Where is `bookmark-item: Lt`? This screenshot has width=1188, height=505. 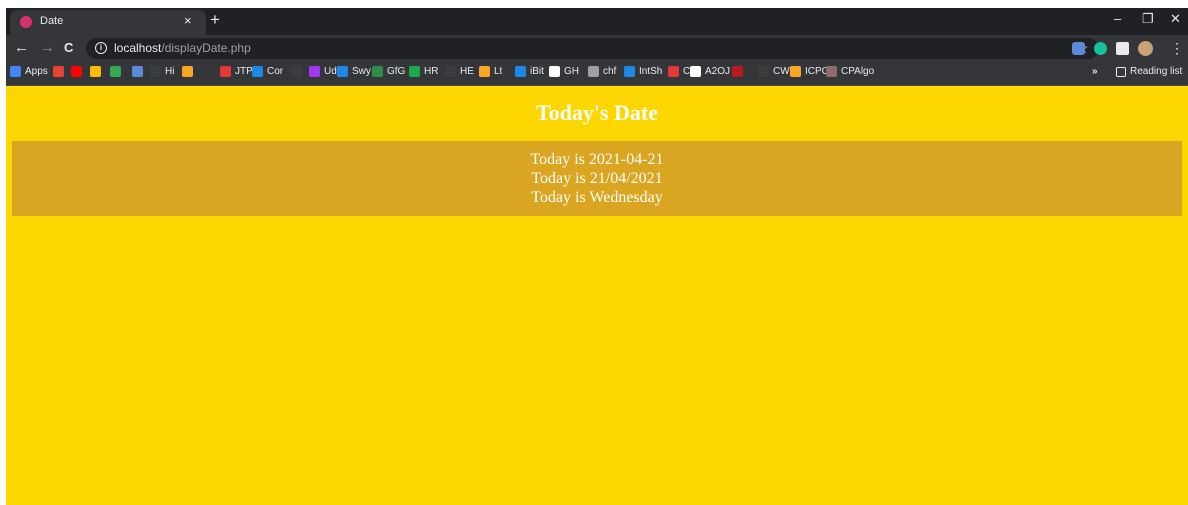 bookmark-item: Lt is located at coordinates (490, 71).